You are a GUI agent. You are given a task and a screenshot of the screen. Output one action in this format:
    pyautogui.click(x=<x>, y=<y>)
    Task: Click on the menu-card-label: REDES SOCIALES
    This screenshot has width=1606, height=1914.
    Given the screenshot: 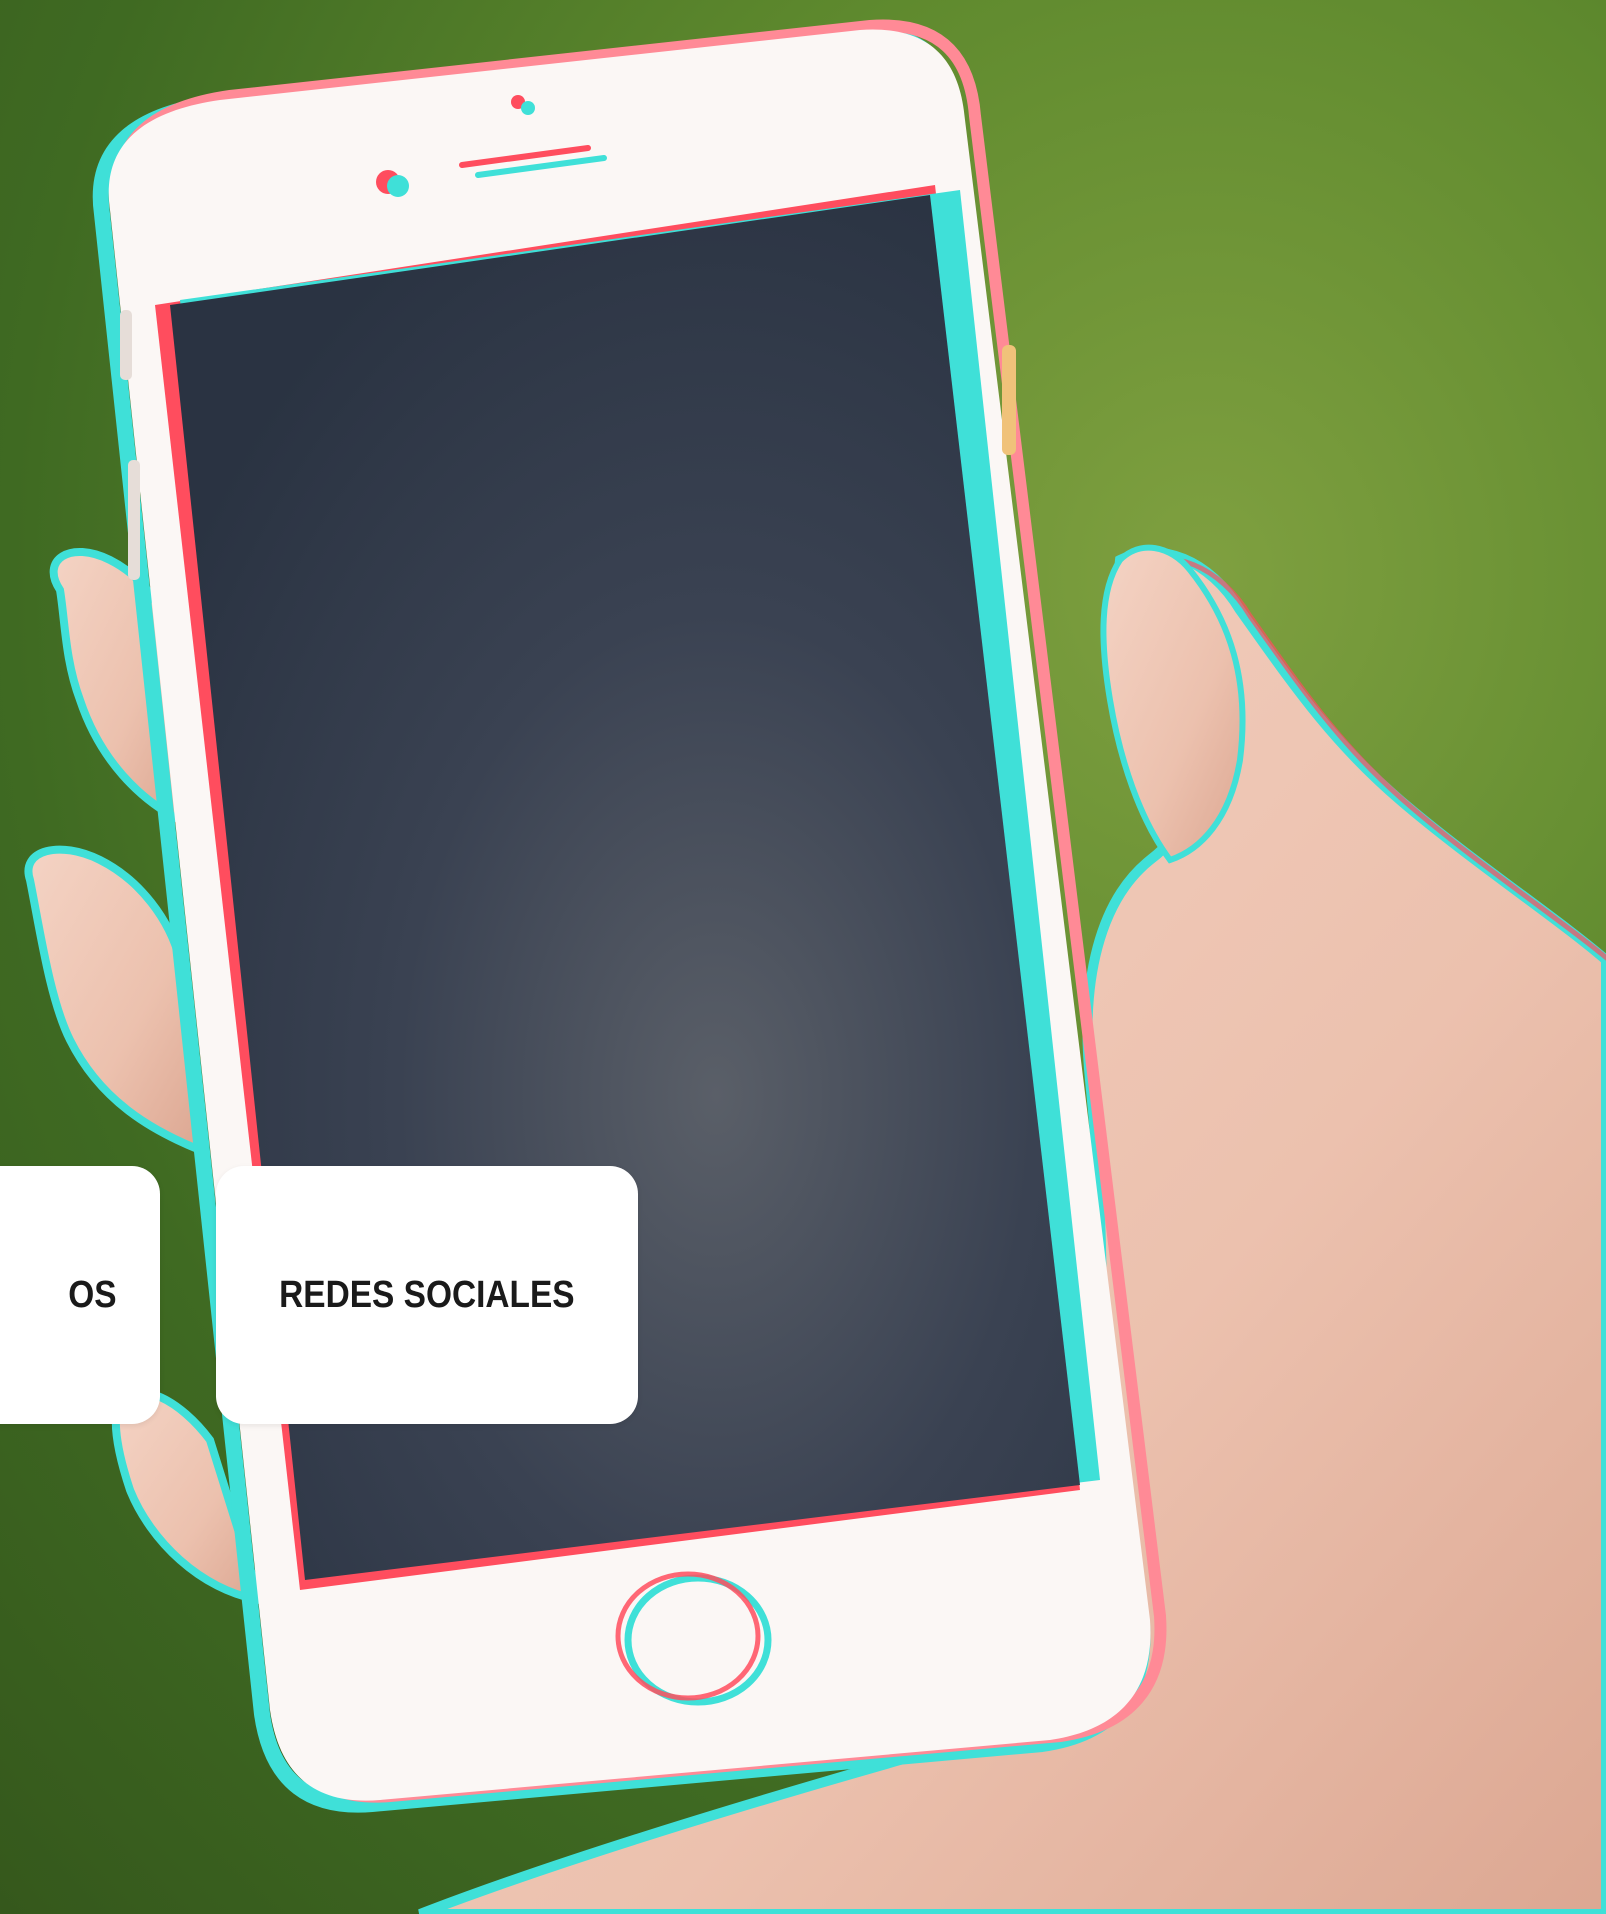 What is the action you would take?
    pyautogui.click(x=427, y=1294)
    